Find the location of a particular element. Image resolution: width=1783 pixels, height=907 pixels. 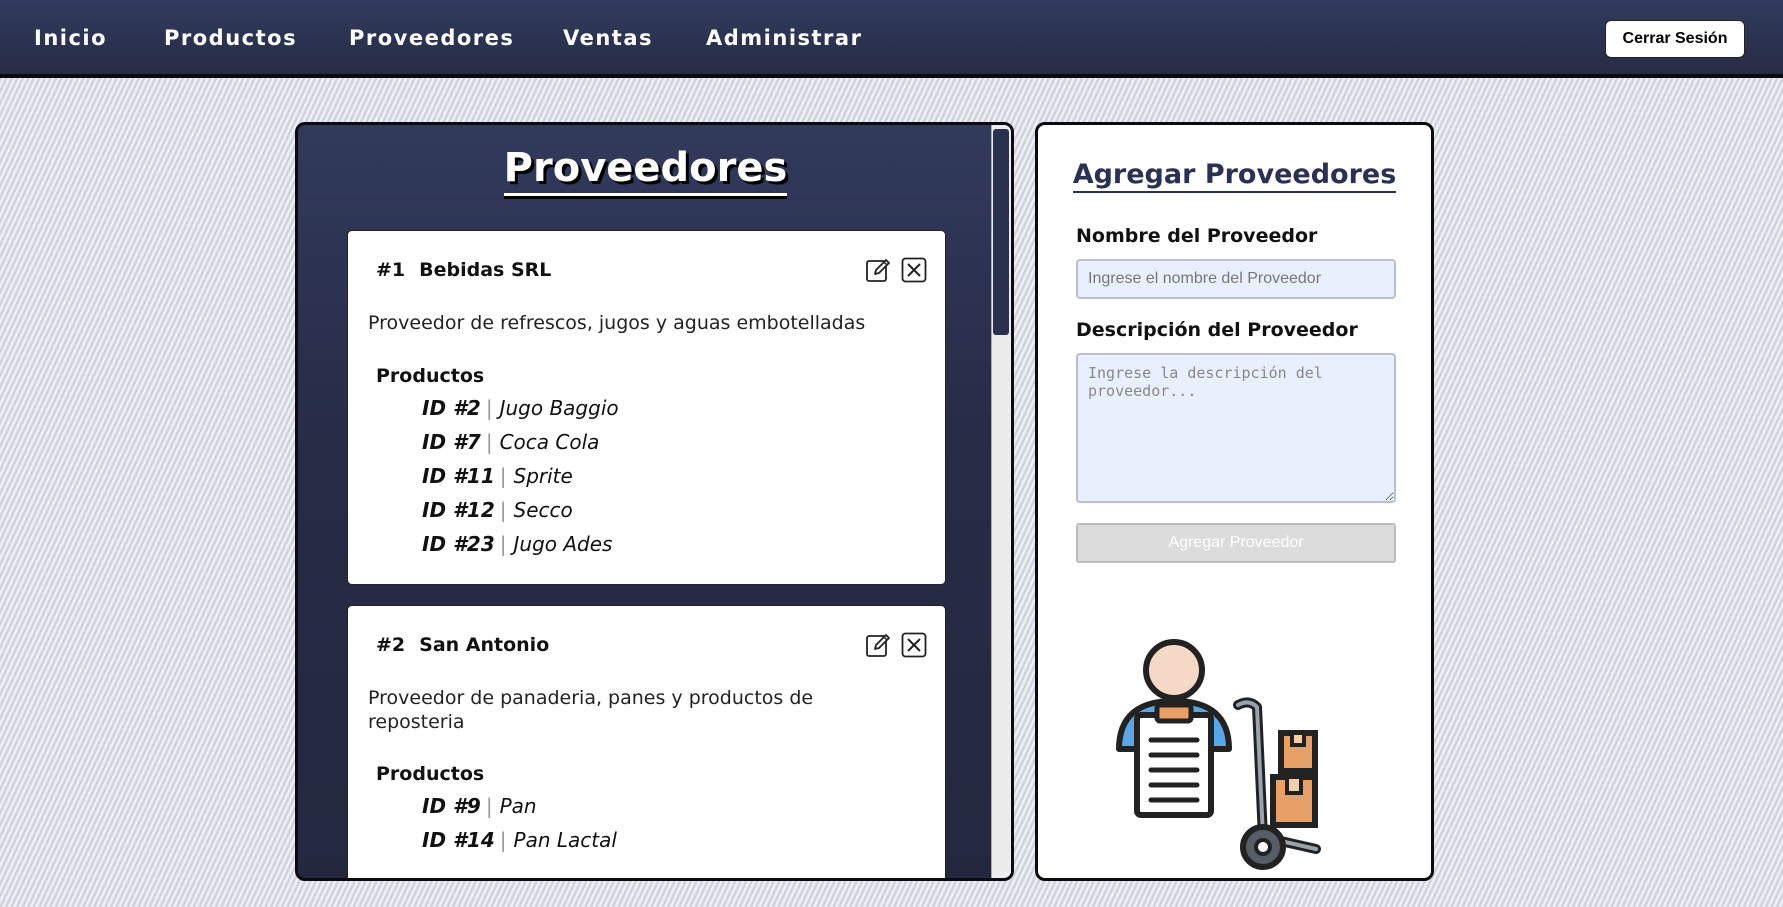

product-item: ID #9 | Pan is located at coordinates (479, 806).